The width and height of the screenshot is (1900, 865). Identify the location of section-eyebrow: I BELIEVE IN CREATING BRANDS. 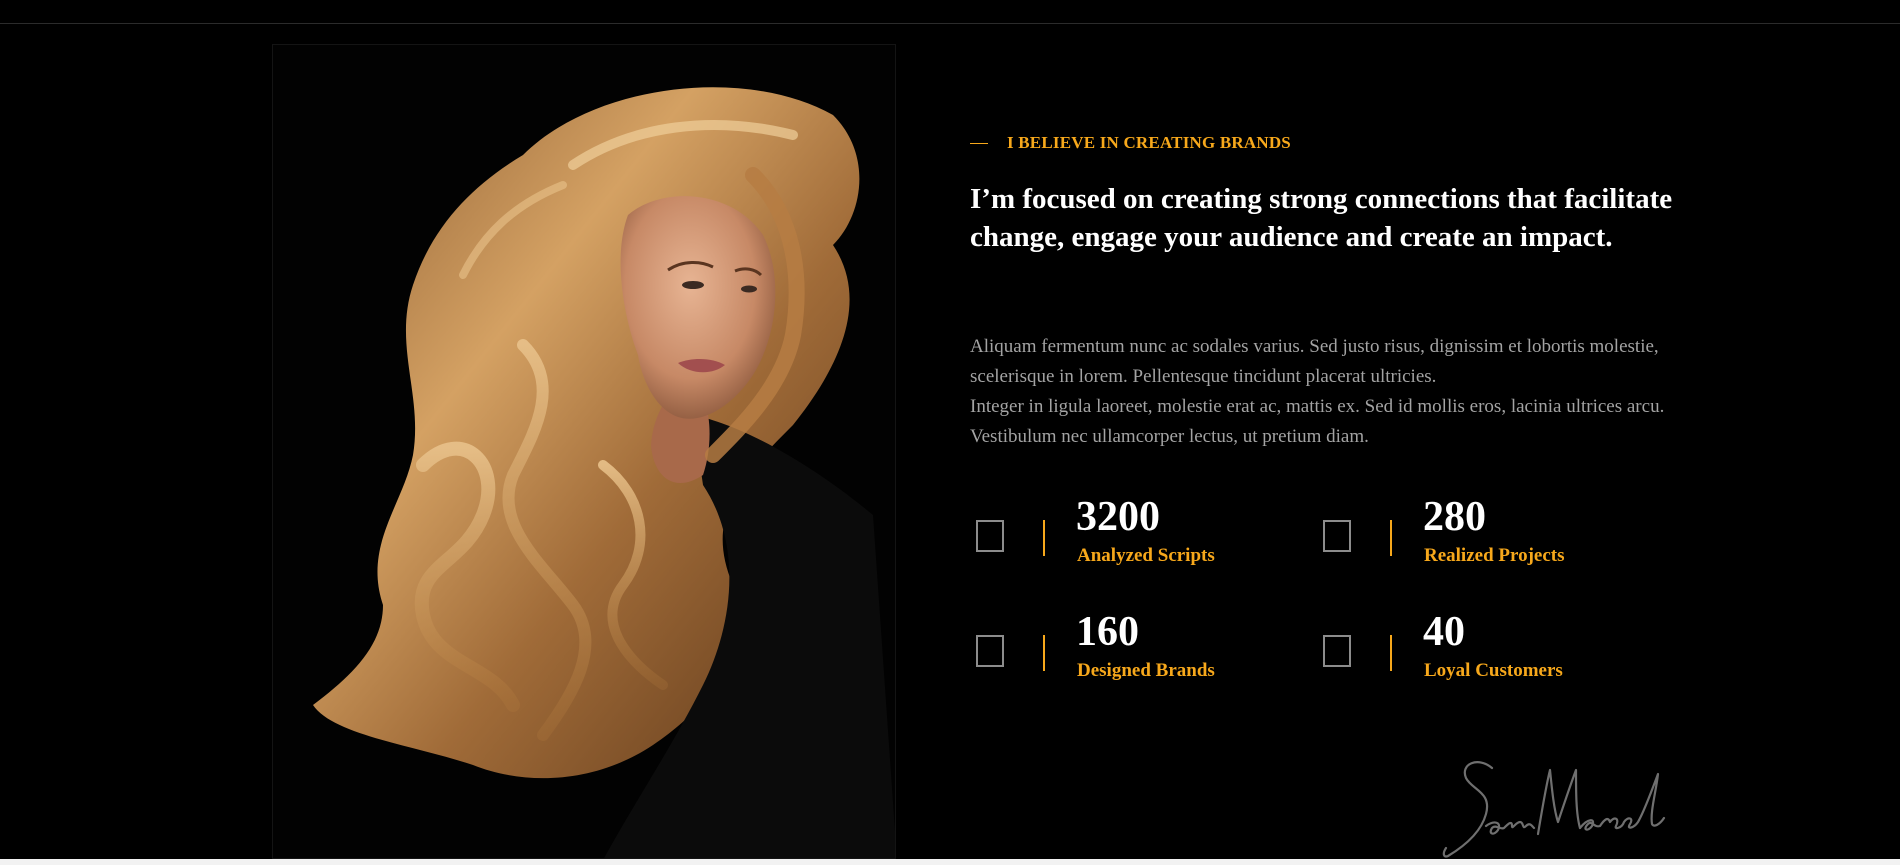
(1130, 143).